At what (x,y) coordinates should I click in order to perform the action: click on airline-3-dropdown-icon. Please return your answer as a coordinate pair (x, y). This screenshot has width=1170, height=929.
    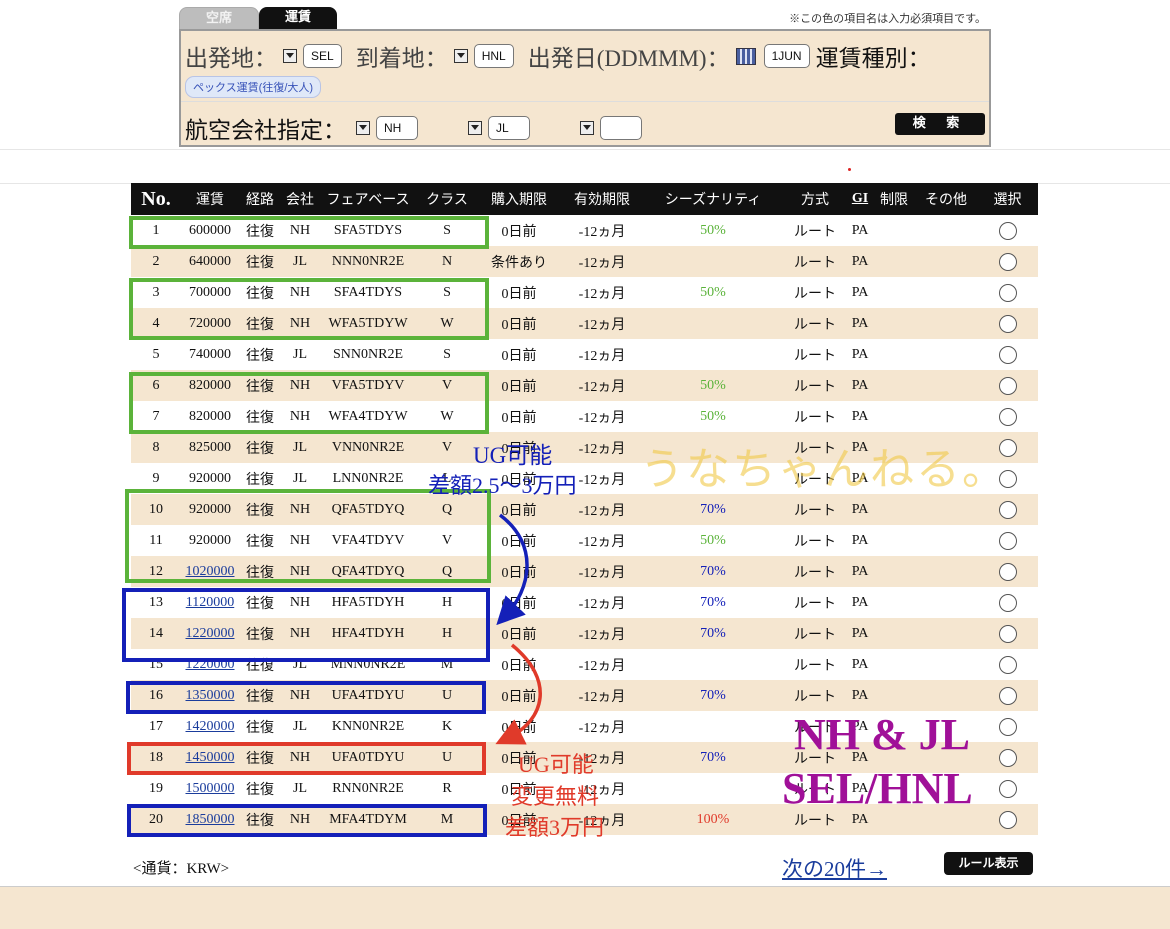
    Looking at the image, I should click on (587, 128).